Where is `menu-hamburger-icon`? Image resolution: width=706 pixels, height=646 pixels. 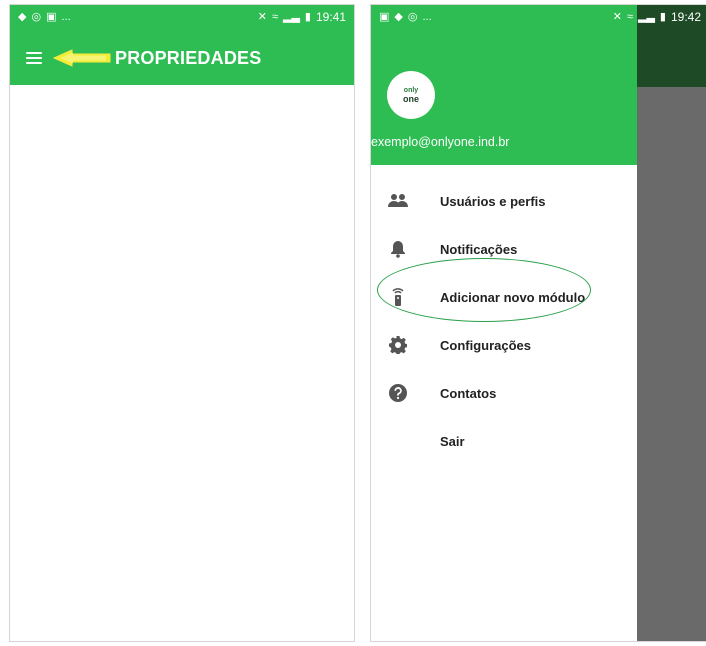 menu-hamburger-icon is located at coordinates (34, 58).